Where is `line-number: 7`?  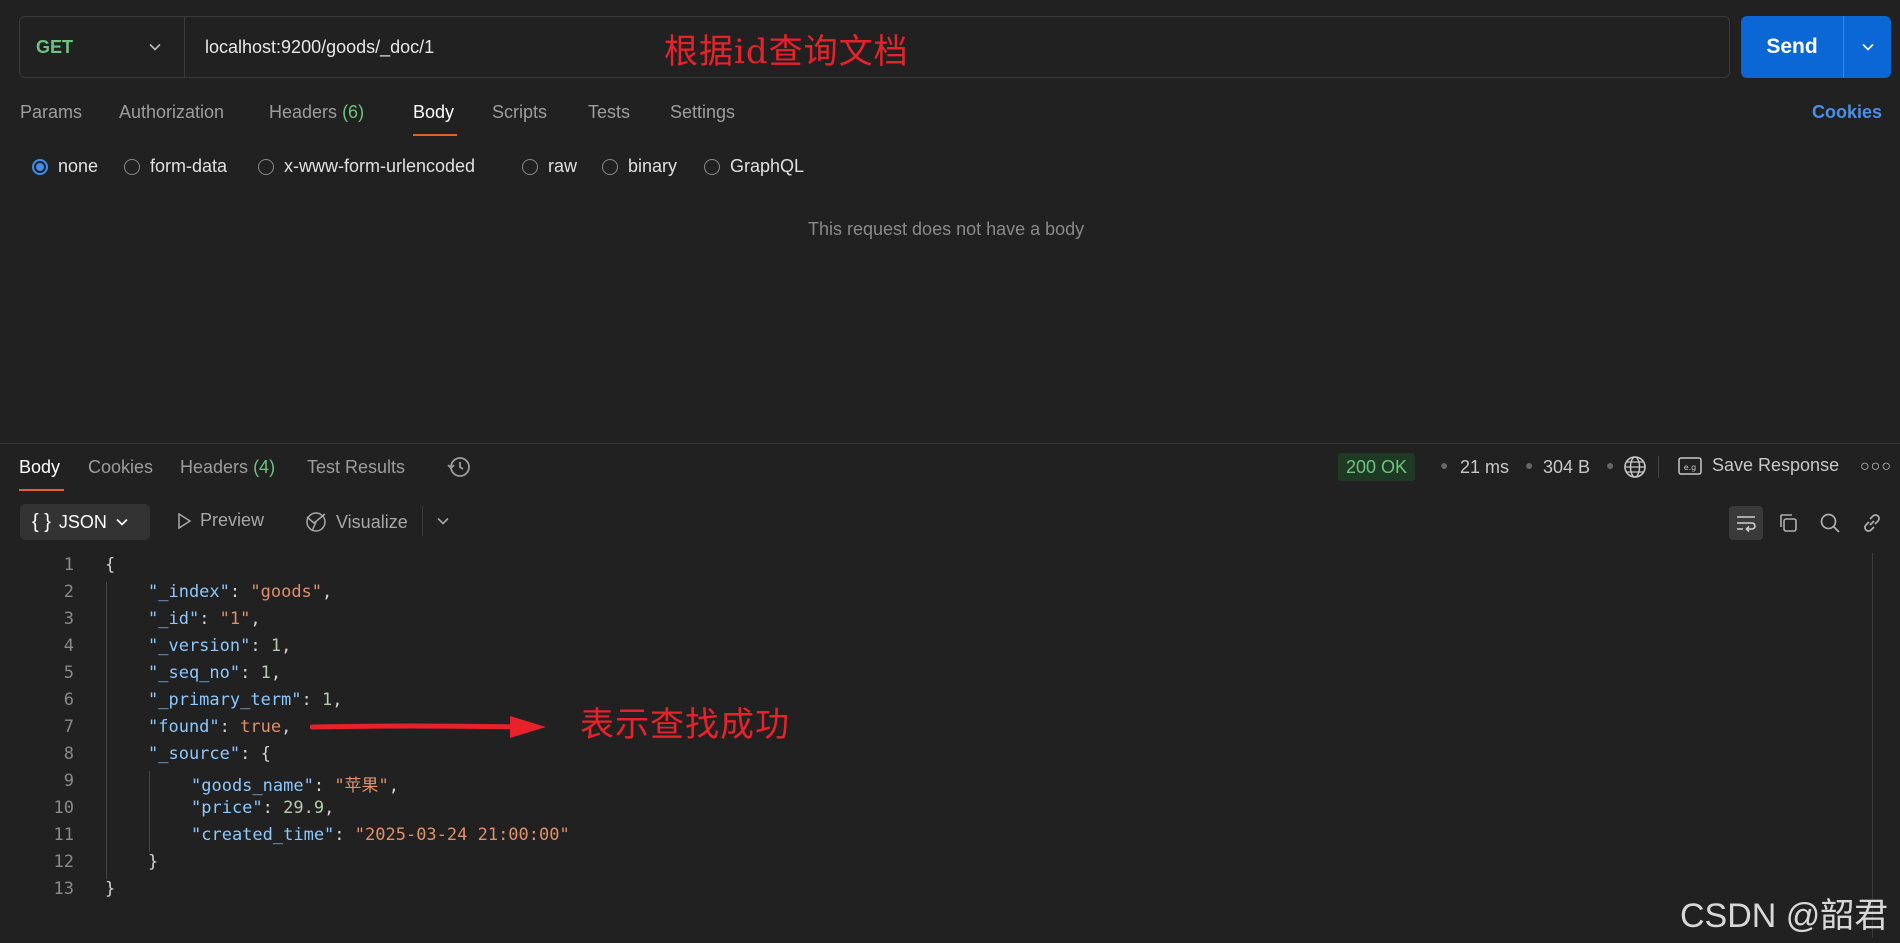 line-number: 7 is located at coordinates (68, 727).